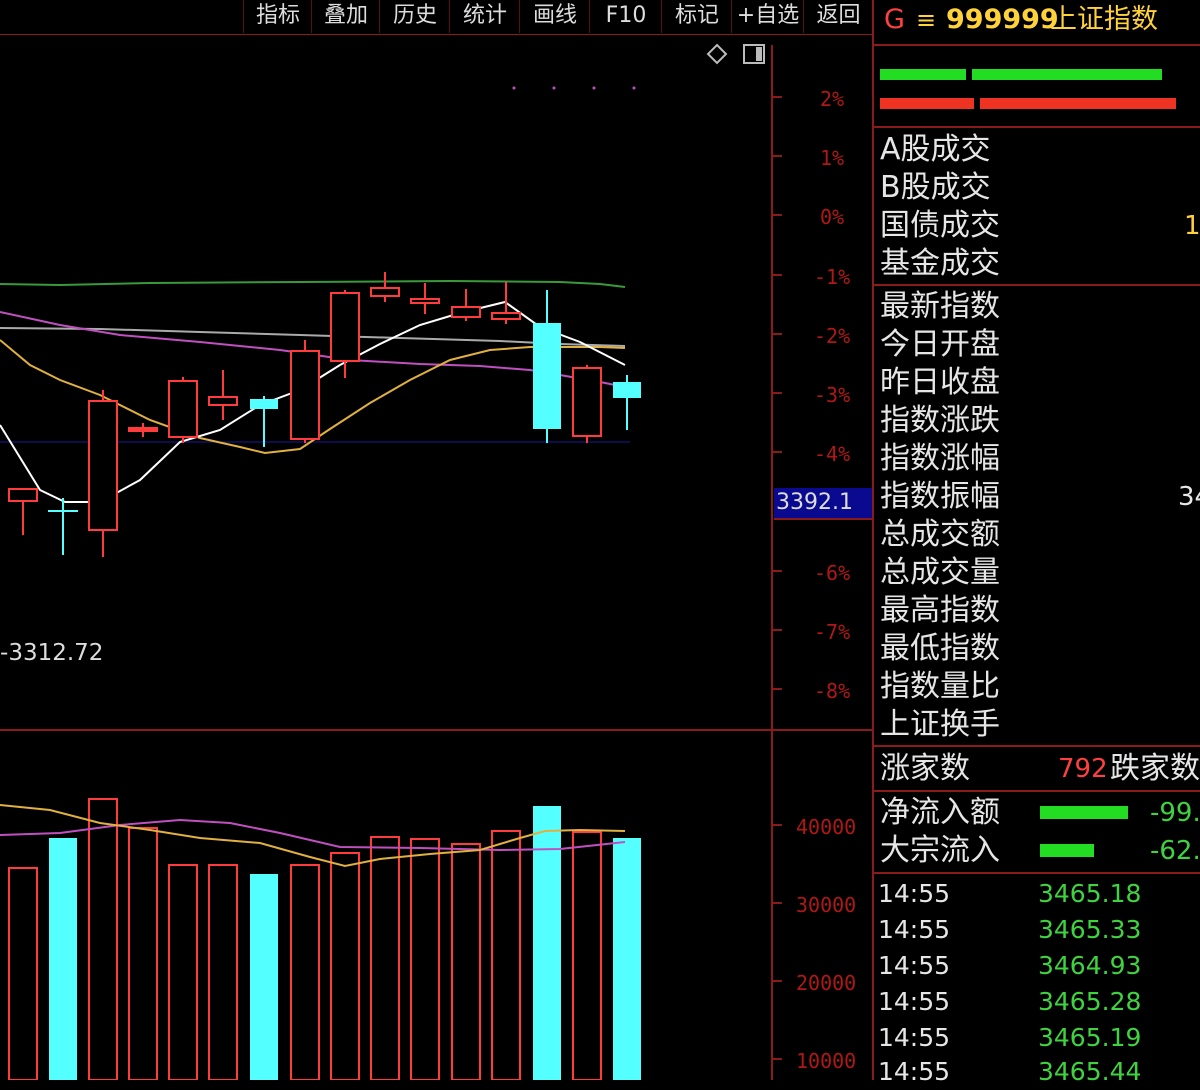 Image resolution: width=1200 pixels, height=1090 pixels. Describe the element at coordinates (832, 336) in the screenshot. I see `price-axis-label: -2%` at that location.